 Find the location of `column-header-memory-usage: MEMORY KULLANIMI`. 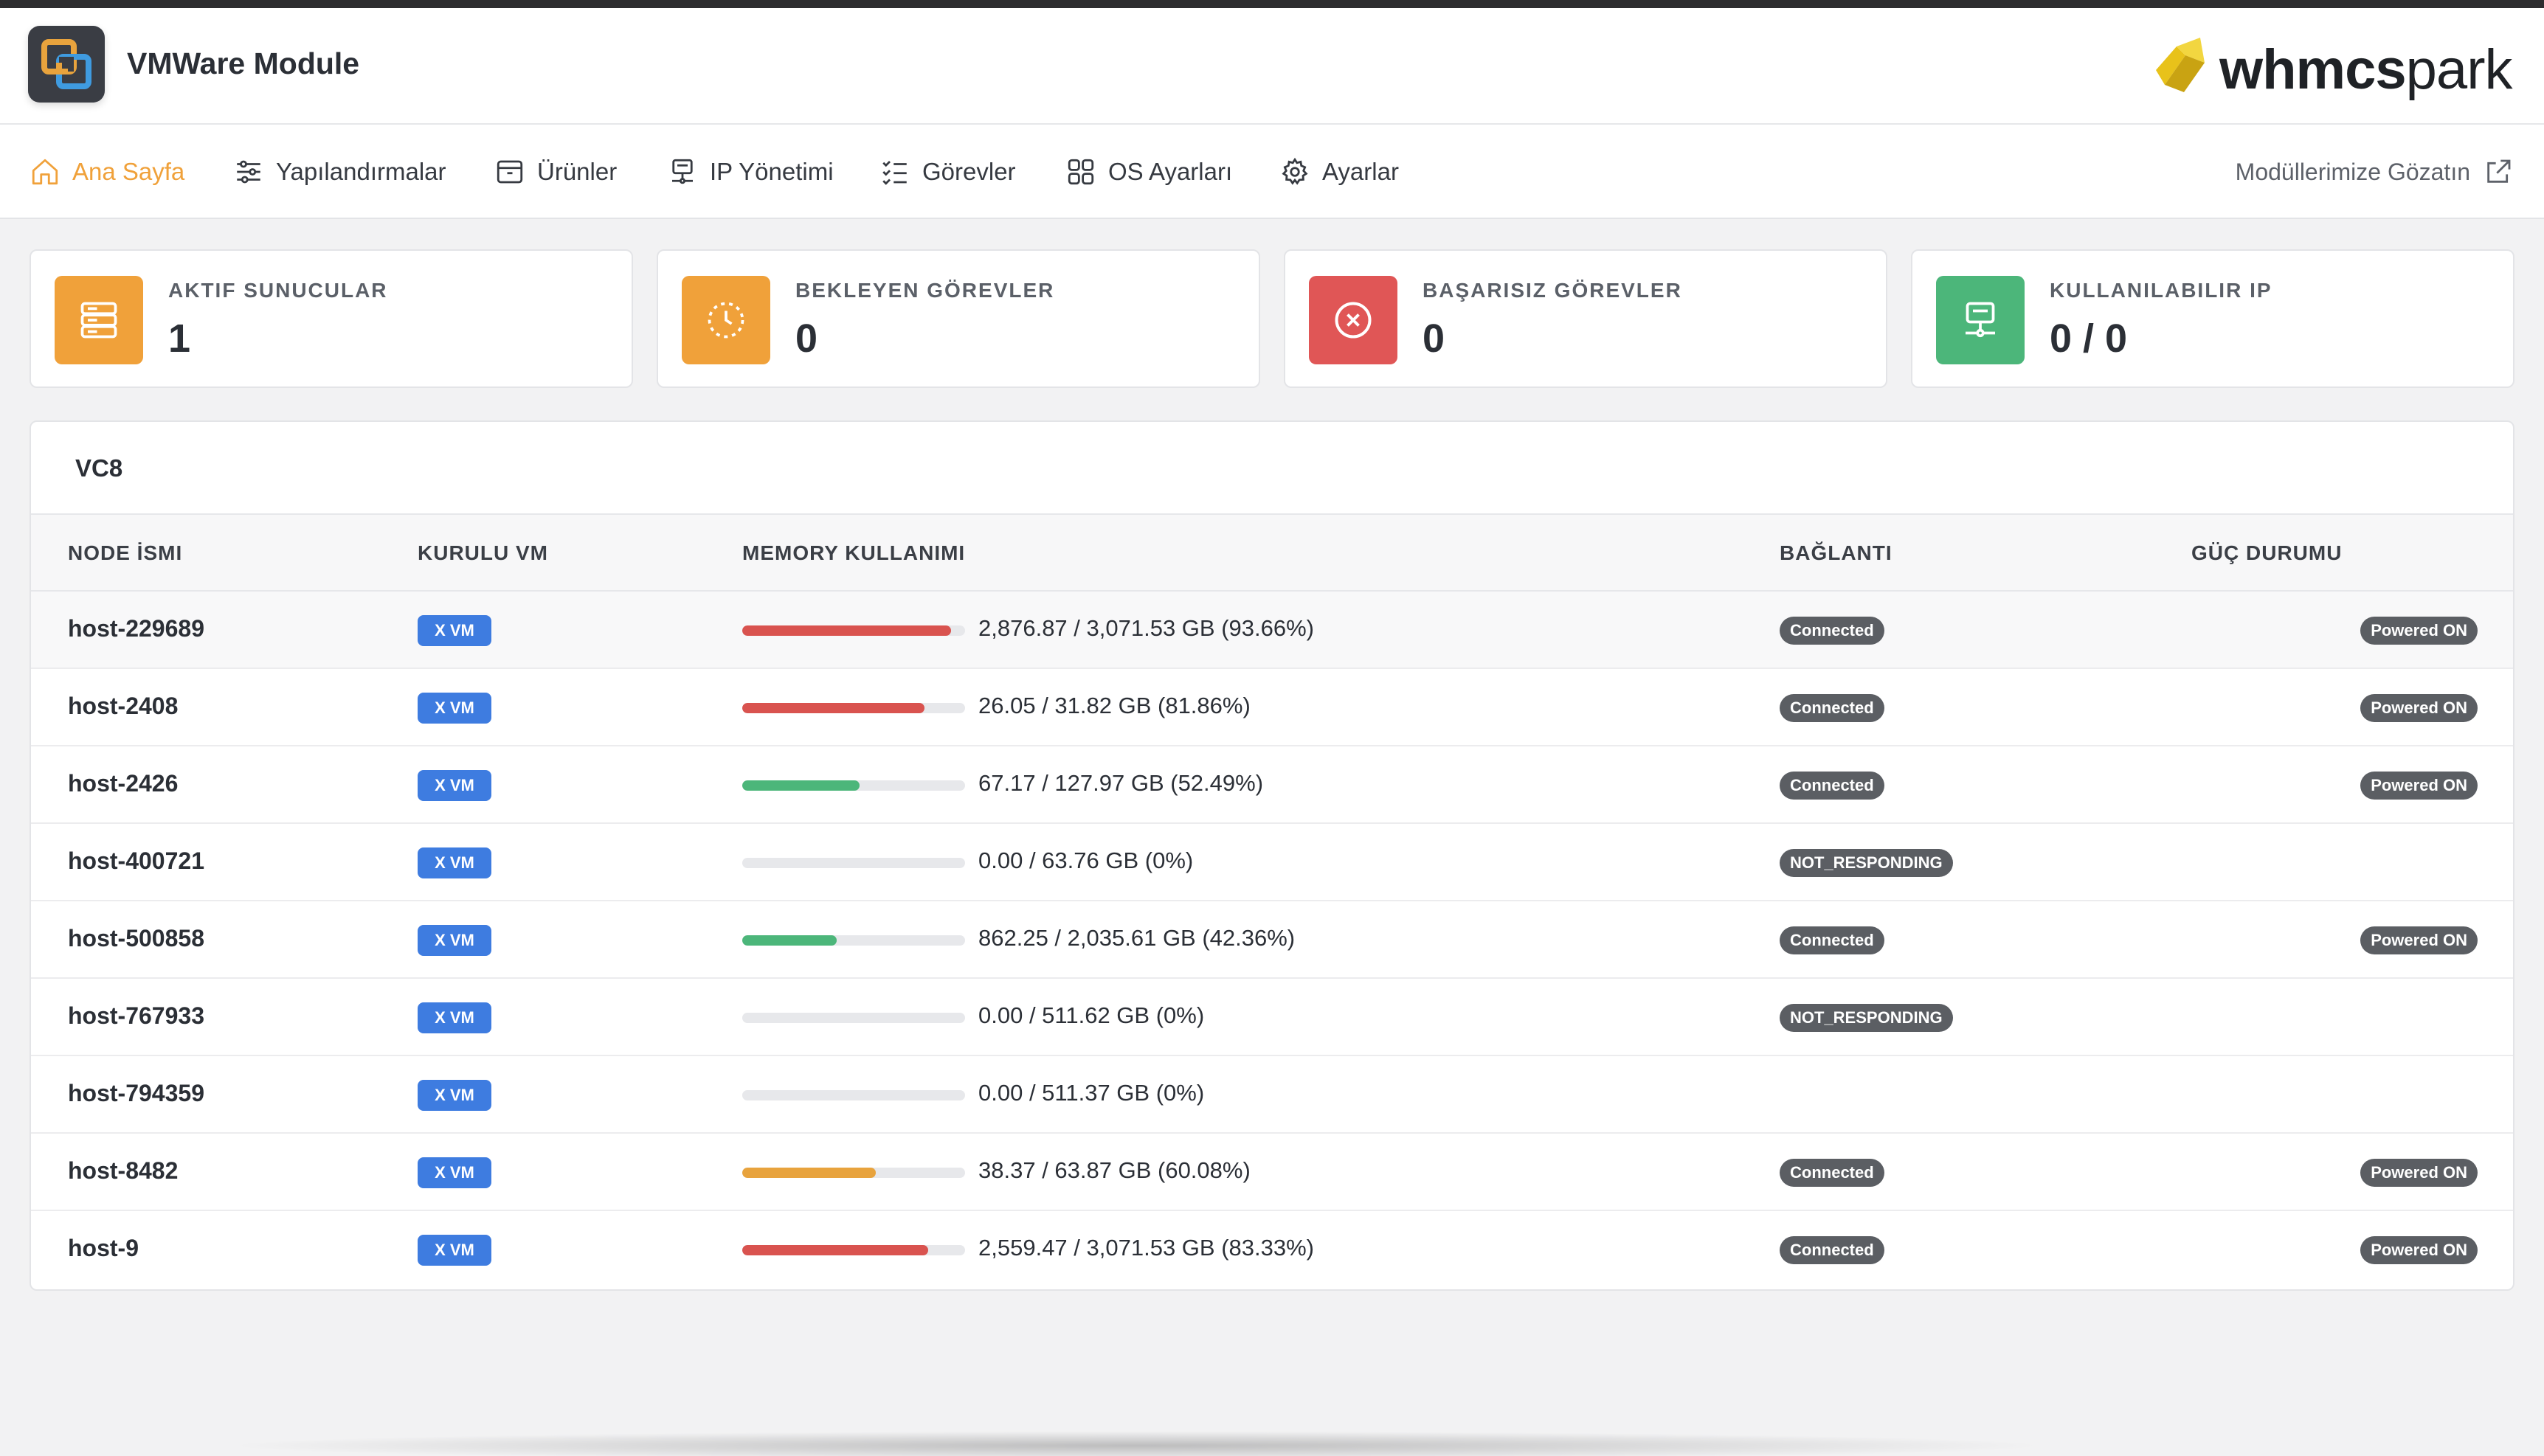

column-header-memory-usage: MEMORY KULLANIMI is located at coordinates (854, 553).